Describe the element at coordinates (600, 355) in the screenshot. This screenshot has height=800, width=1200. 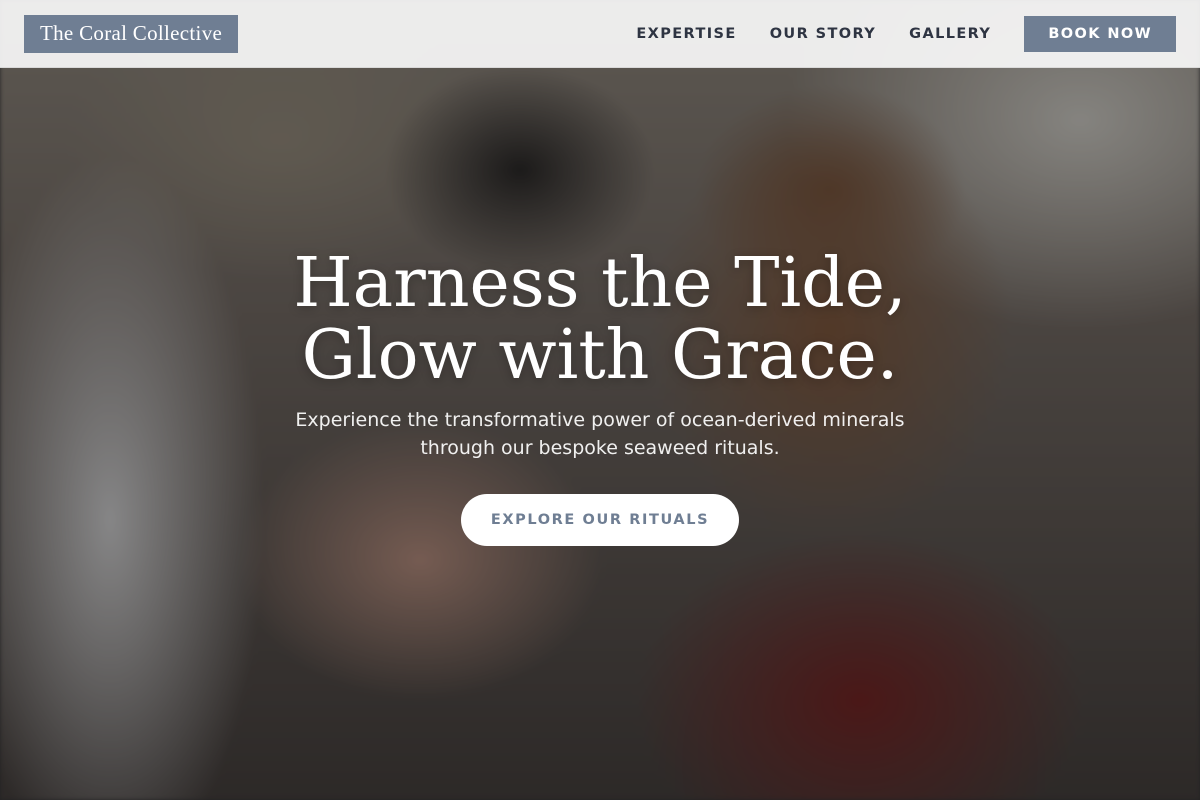
I see `hero-title-line-2: Glow with Grace.` at that location.